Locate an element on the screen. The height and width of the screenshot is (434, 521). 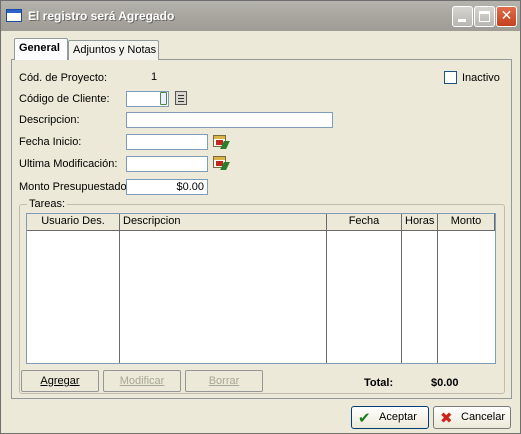
inactive-checkbox is located at coordinates (450, 77).